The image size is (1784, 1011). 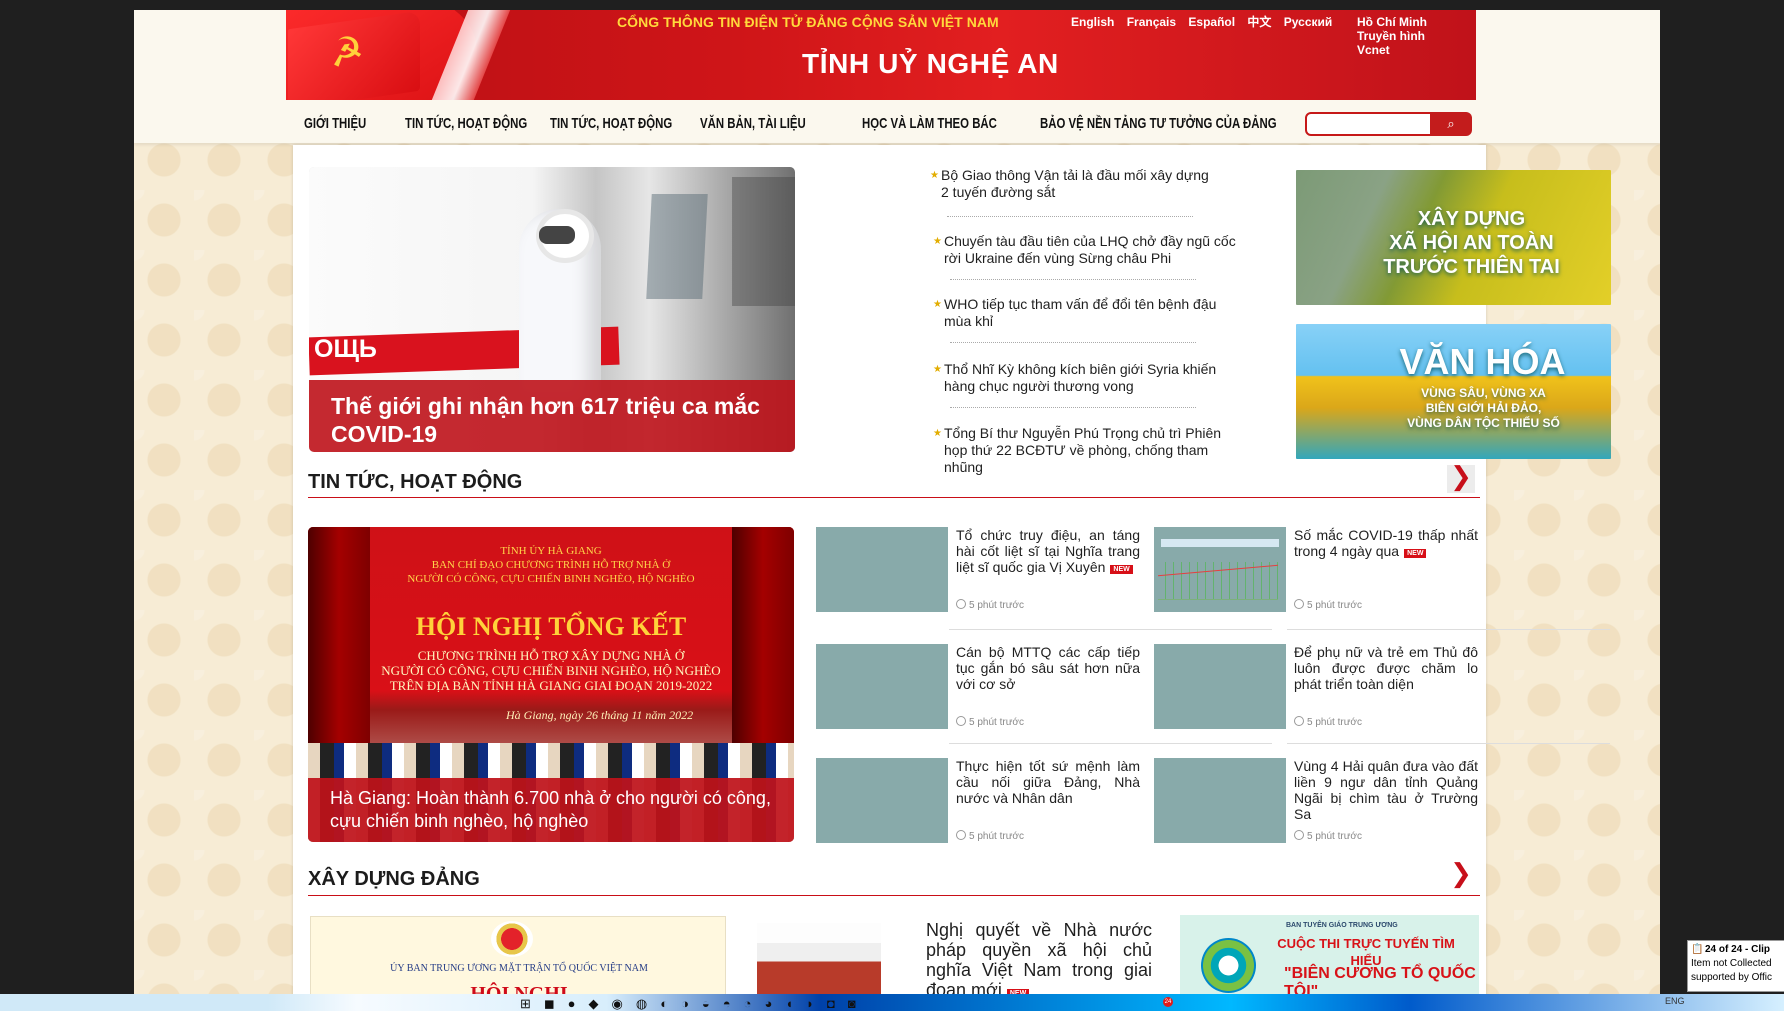 What do you see at coordinates (930, 63) in the screenshot?
I see `province-title: TỈNH UỶ NGHỆ AN` at bounding box center [930, 63].